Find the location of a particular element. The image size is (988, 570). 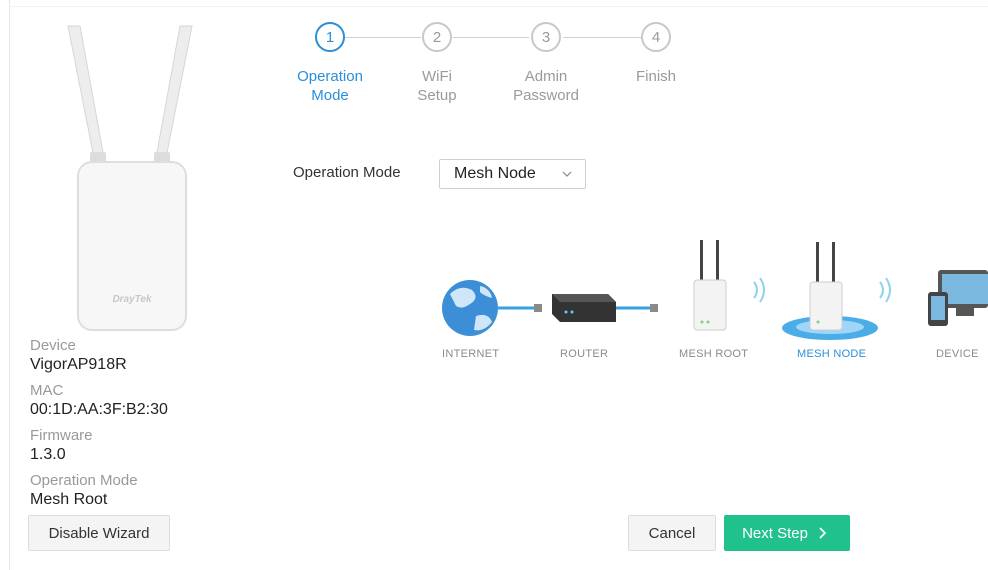

step-1-label: Operation Mode is located at coordinates (330, 86).